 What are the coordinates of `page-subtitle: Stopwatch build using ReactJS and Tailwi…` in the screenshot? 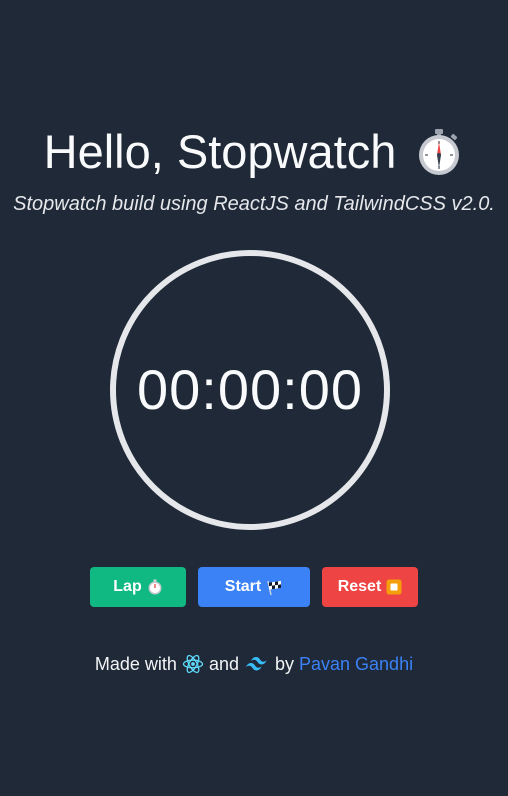 It's located at (254, 204).